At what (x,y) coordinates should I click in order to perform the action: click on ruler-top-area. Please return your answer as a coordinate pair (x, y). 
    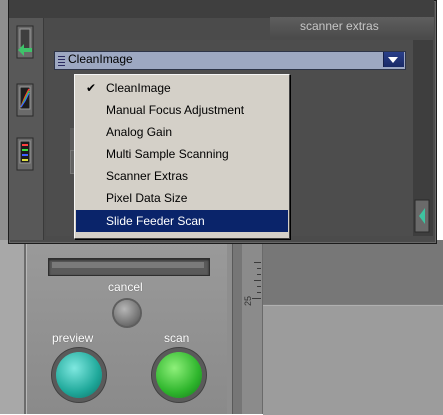
    Looking at the image, I should click on (352, 272).